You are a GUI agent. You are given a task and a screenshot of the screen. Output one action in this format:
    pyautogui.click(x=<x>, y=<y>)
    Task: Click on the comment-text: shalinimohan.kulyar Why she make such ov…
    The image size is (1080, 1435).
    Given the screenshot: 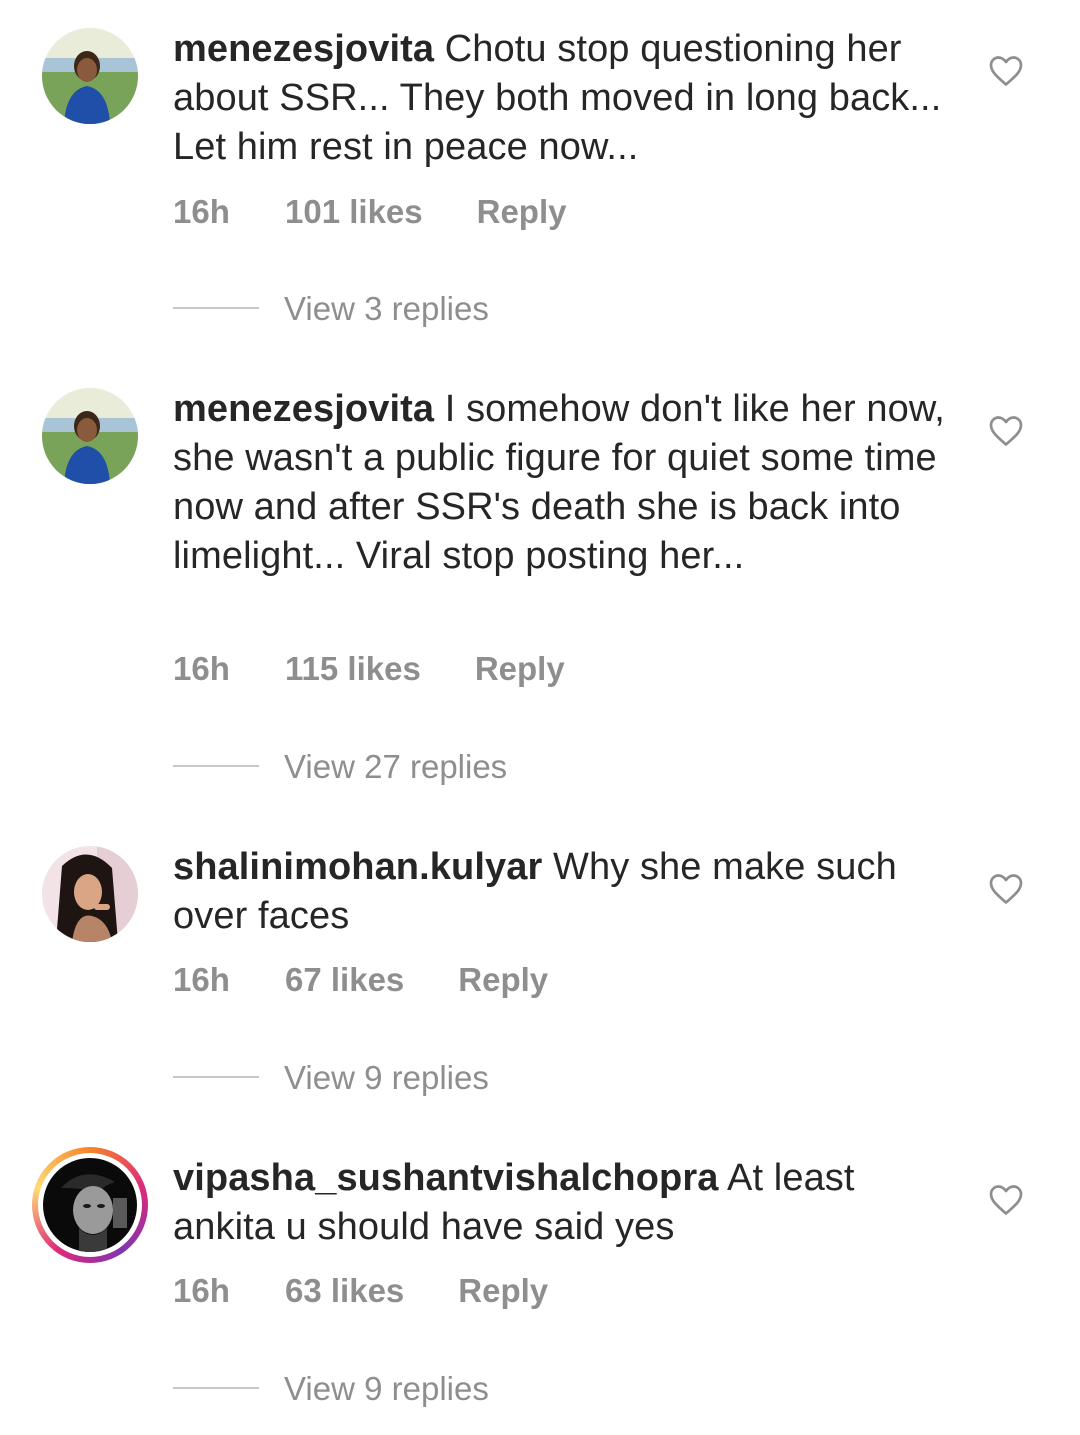 What is the action you would take?
    pyautogui.click(x=568, y=892)
    